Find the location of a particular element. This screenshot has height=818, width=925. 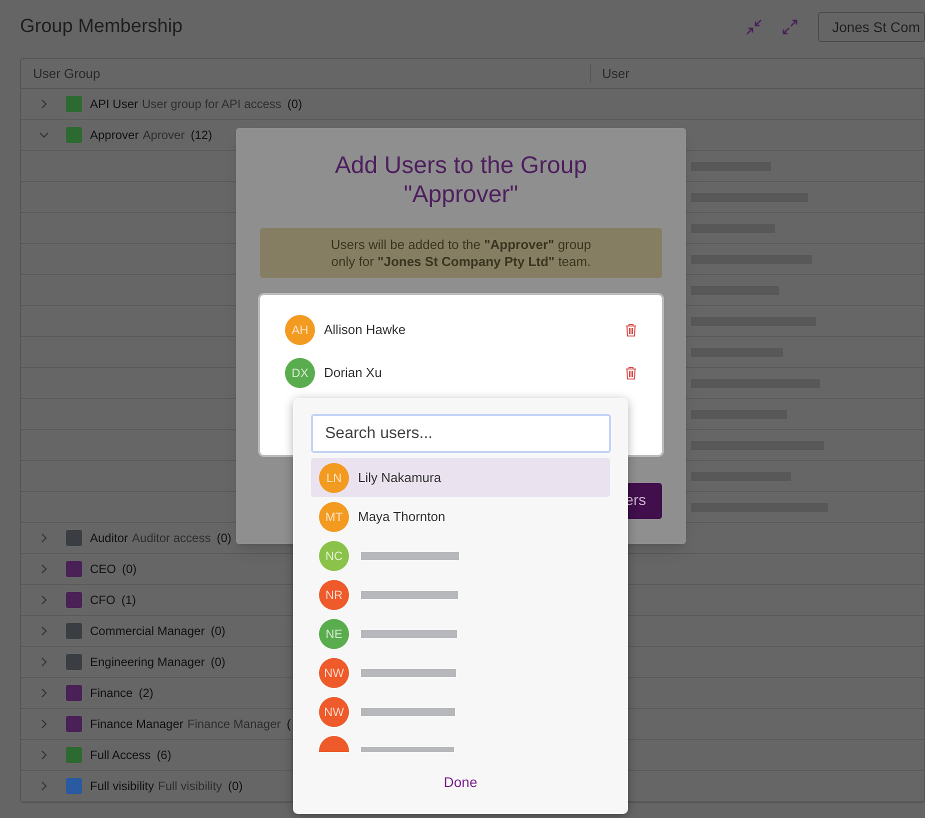

avatar: LN is located at coordinates (334, 477).